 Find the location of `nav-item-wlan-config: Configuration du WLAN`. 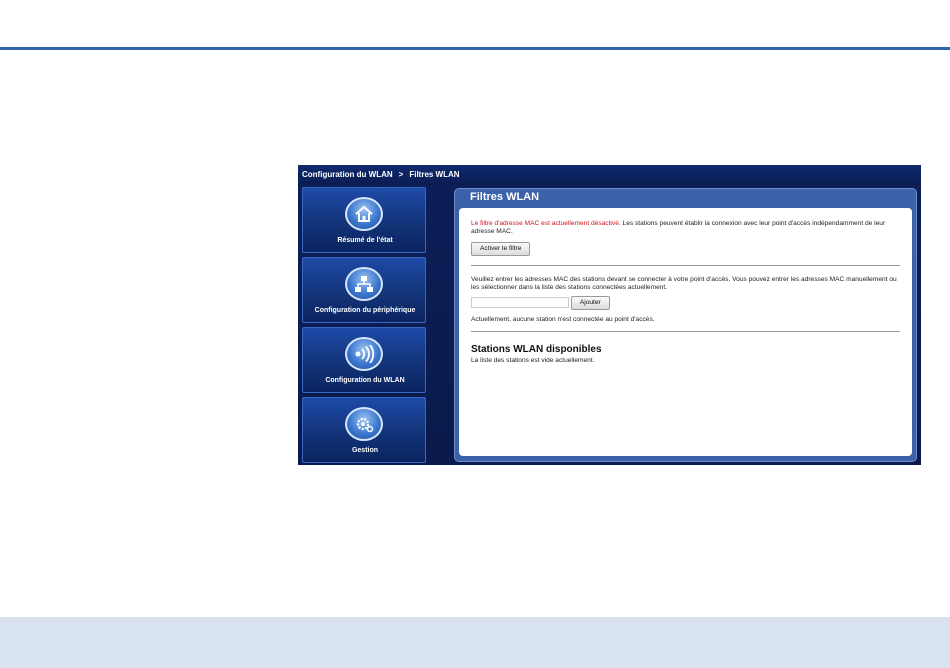

nav-item-wlan-config: Configuration du WLAN is located at coordinates (364, 360).